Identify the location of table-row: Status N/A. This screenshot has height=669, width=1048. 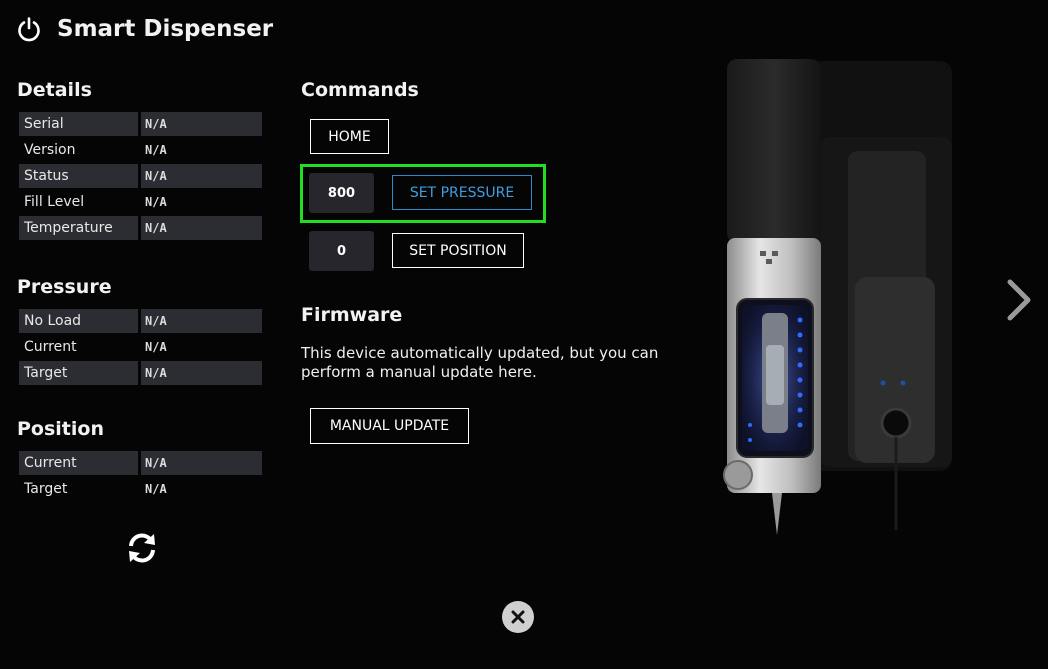
(140, 176).